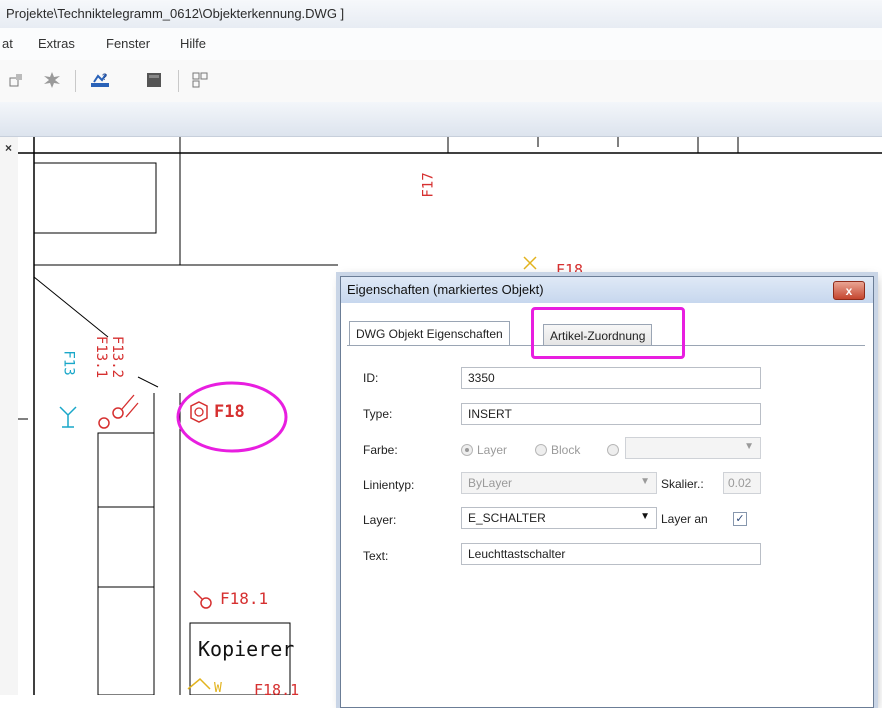 The height and width of the screenshot is (708, 882). What do you see at coordinates (376, 556) in the screenshot?
I see `text-label: Text:` at bounding box center [376, 556].